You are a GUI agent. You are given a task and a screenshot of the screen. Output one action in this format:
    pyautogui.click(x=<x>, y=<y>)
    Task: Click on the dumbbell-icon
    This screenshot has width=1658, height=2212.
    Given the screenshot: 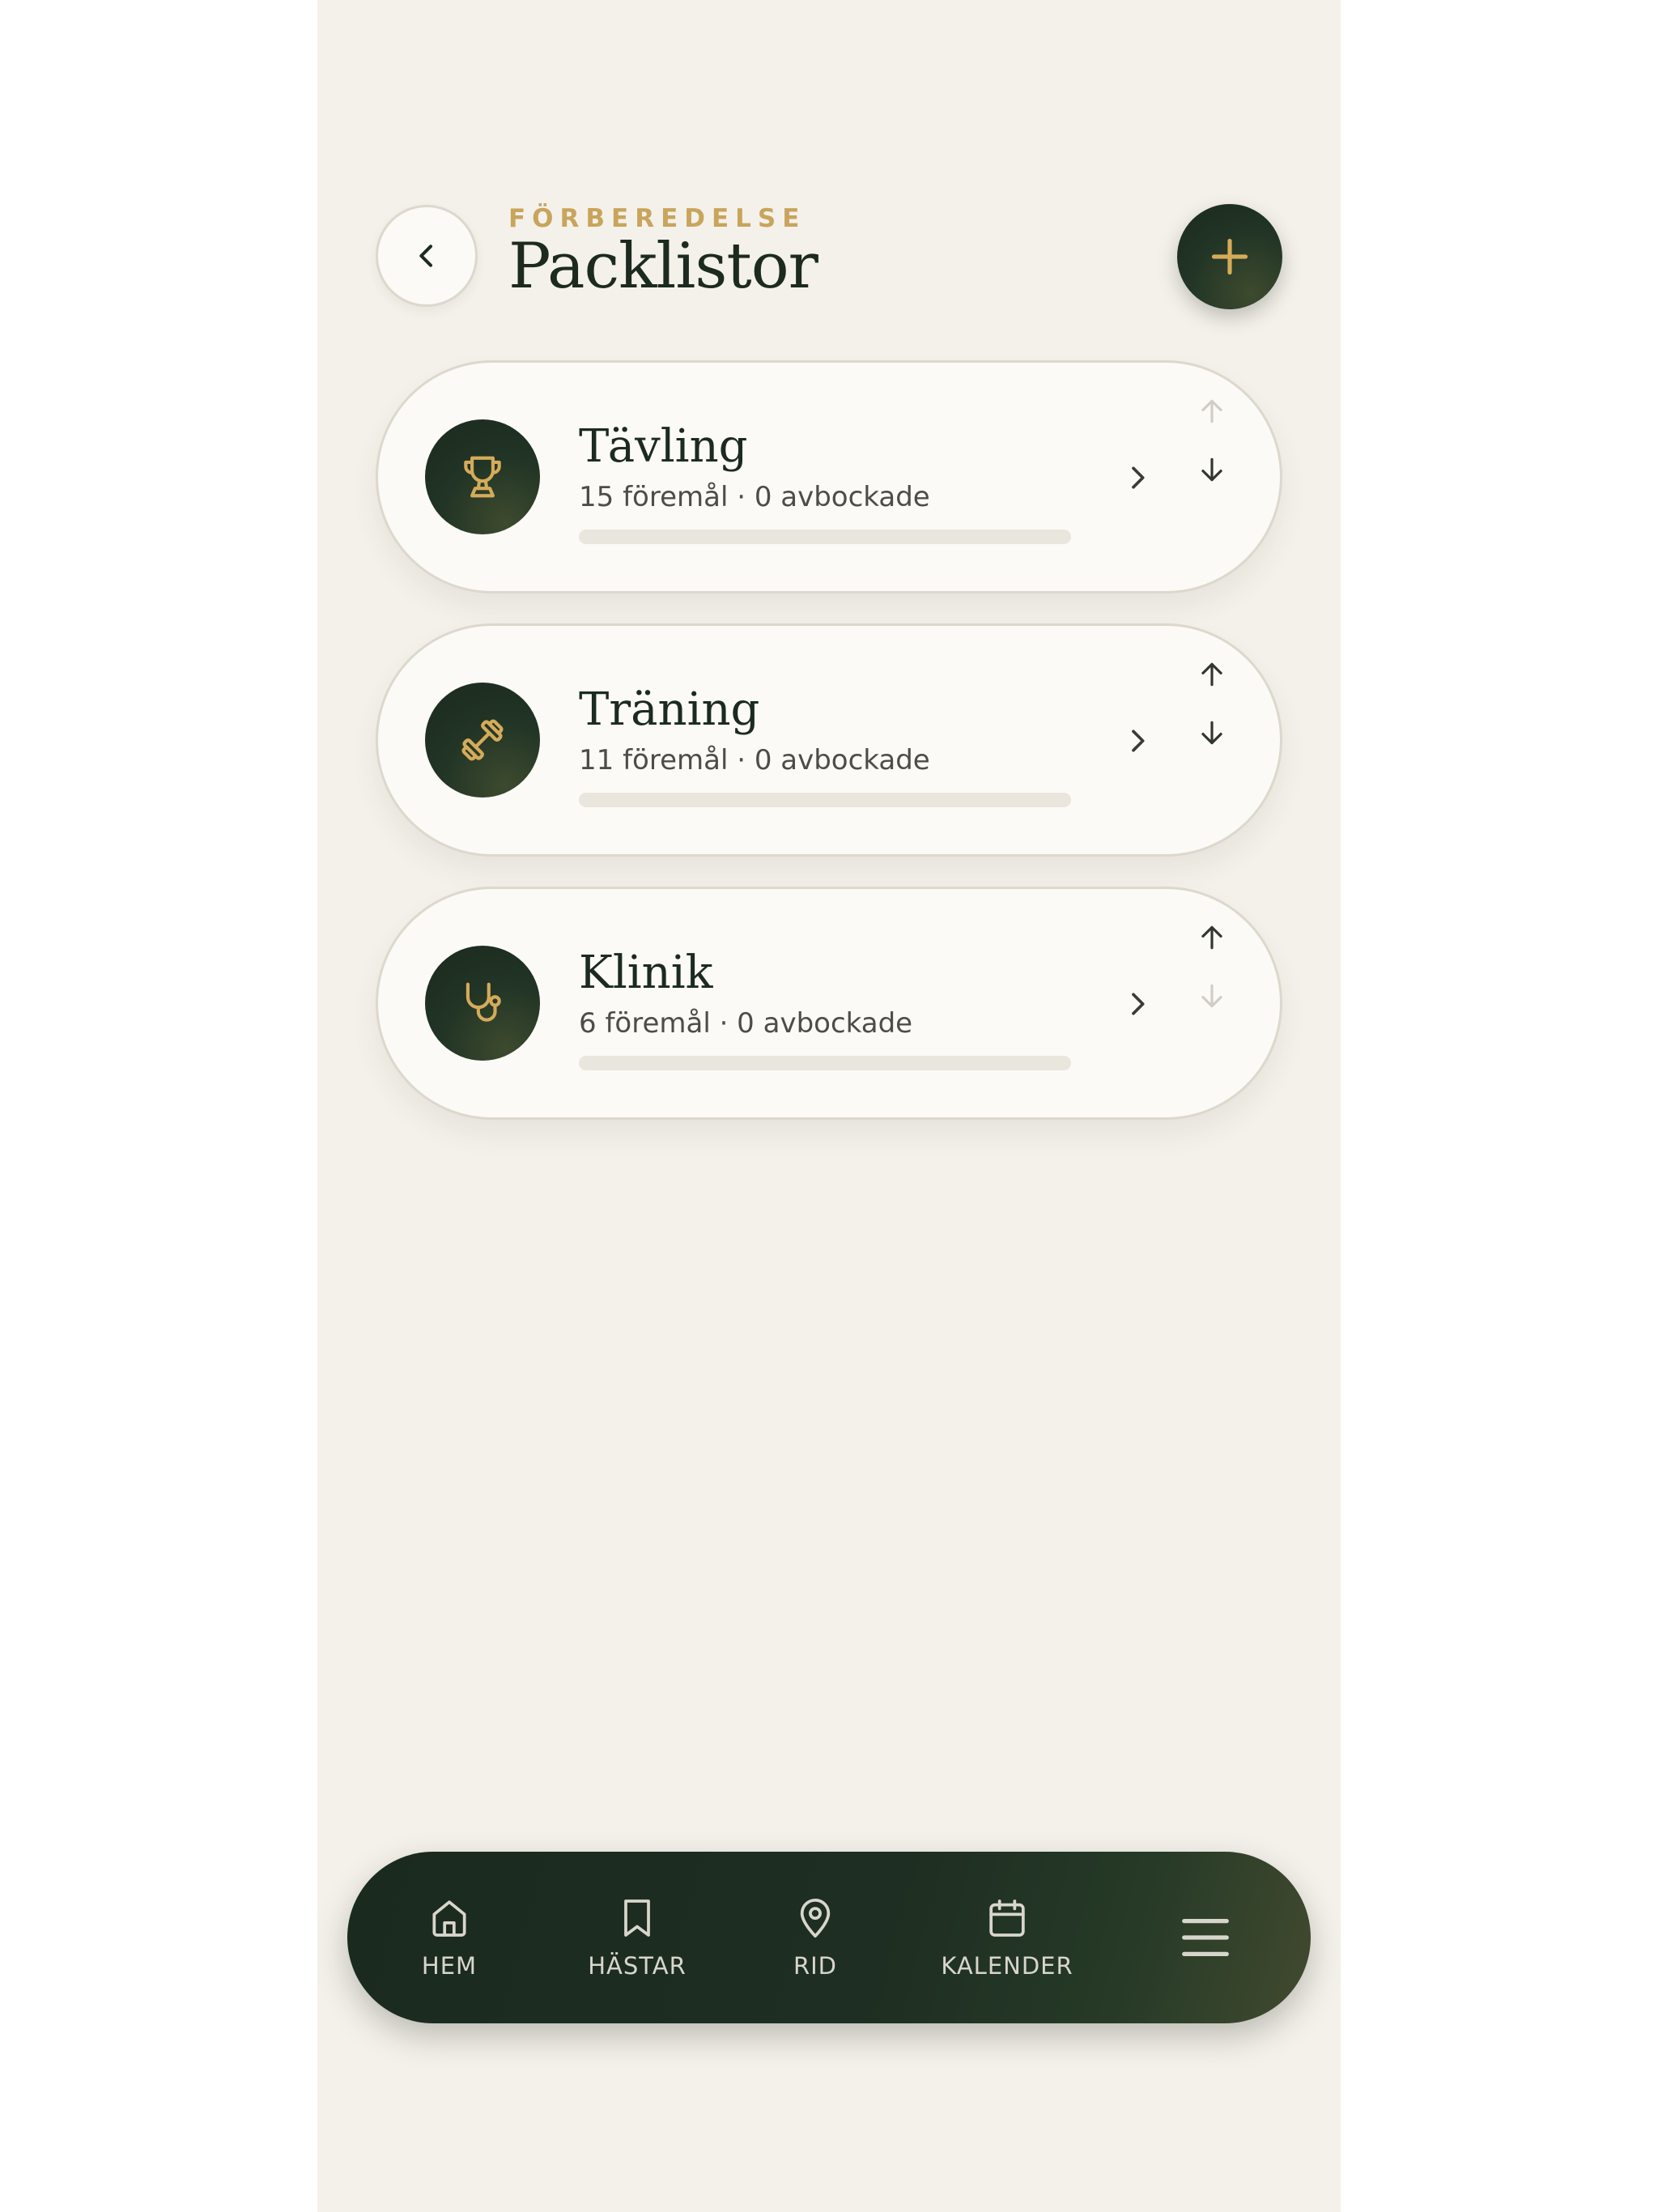 What is the action you would take?
    pyautogui.click(x=482, y=740)
    